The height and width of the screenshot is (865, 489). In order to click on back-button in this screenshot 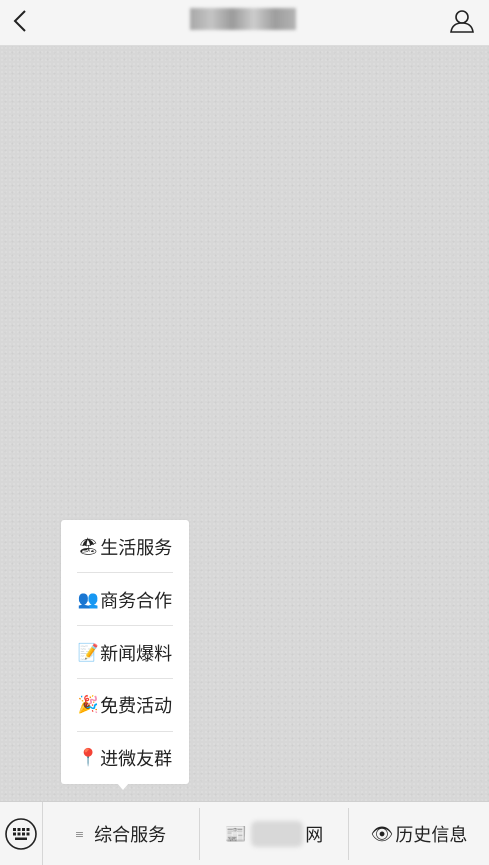, I will do `click(21, 21)`.